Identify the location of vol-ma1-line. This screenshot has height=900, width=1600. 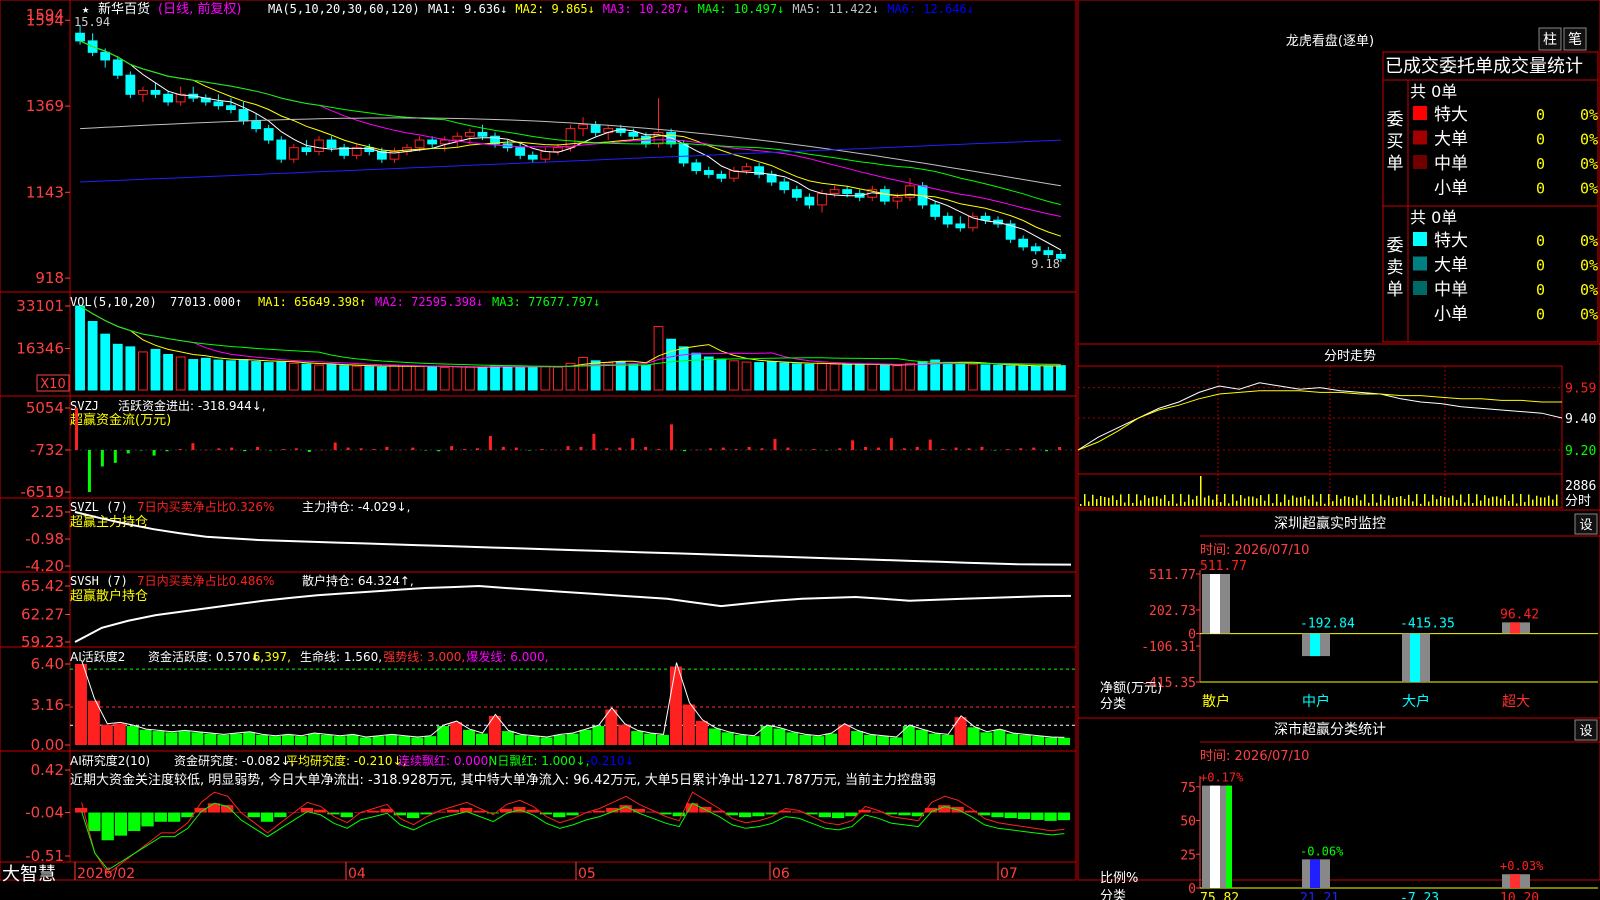
(570, 336).